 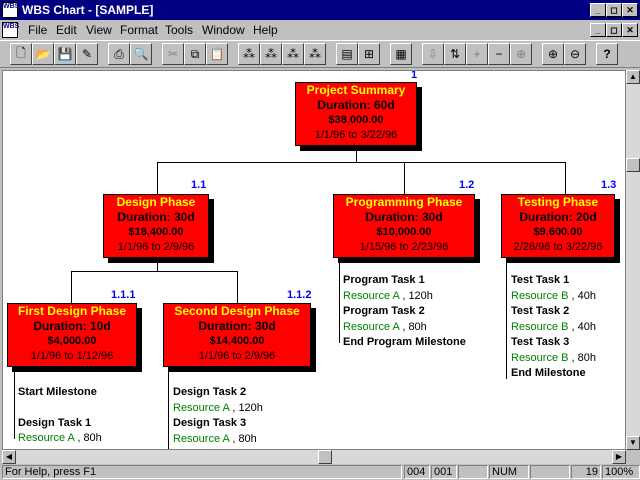 What do you see at coordinates (265, 30) in the screenshot?
I see `menu-help: Help` at bounding box center [265, 30].